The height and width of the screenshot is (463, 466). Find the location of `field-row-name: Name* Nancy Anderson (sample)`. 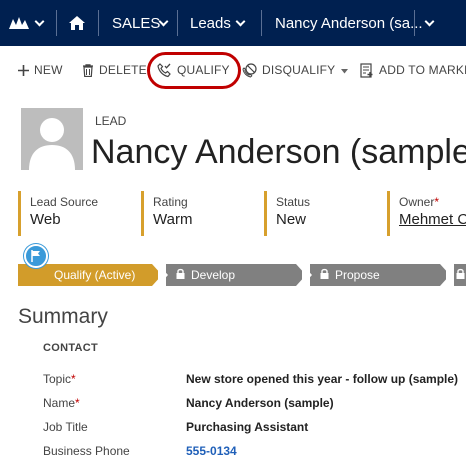

field-row-name: Name* Nancy Anderson (sample) is located at coordinates (254, 406).